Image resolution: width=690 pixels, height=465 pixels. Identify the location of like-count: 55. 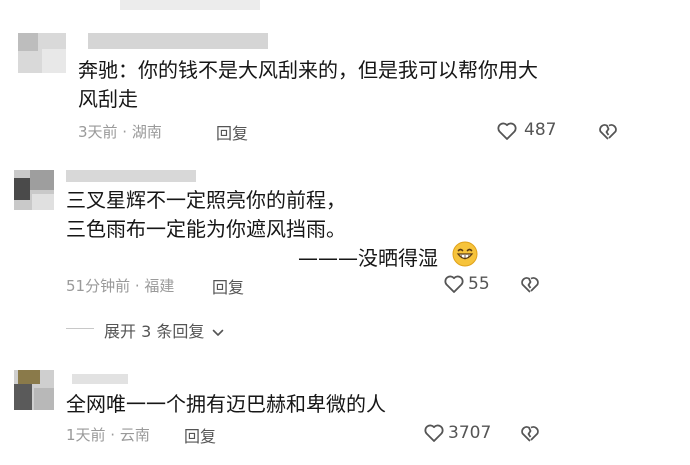
(479, 284).